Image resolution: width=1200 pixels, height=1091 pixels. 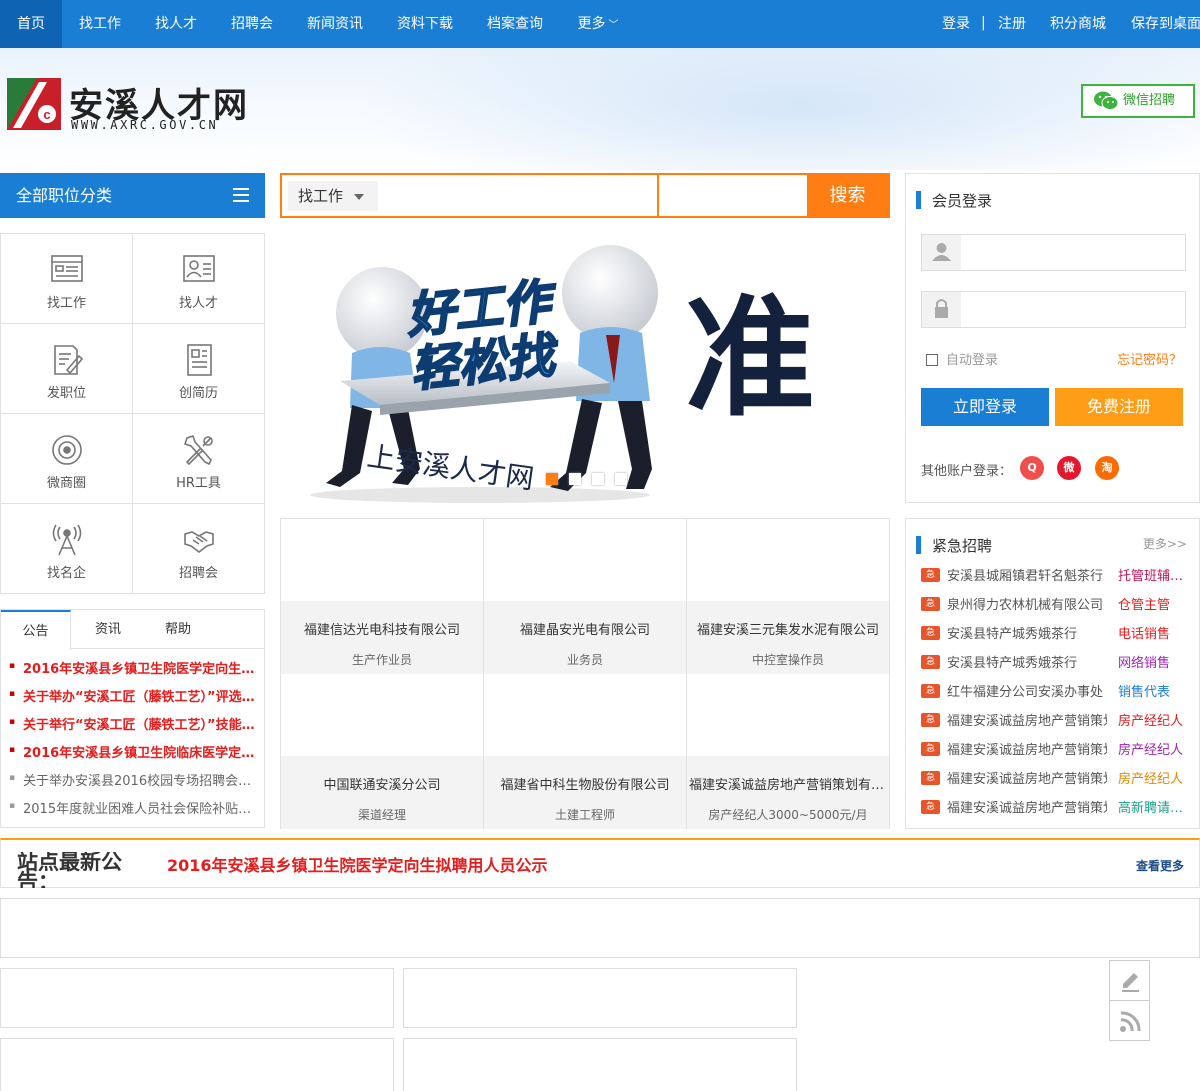 I want to click on company-card: 中国联通安溪分公司 渠道经理, so click(x=382, y=751).